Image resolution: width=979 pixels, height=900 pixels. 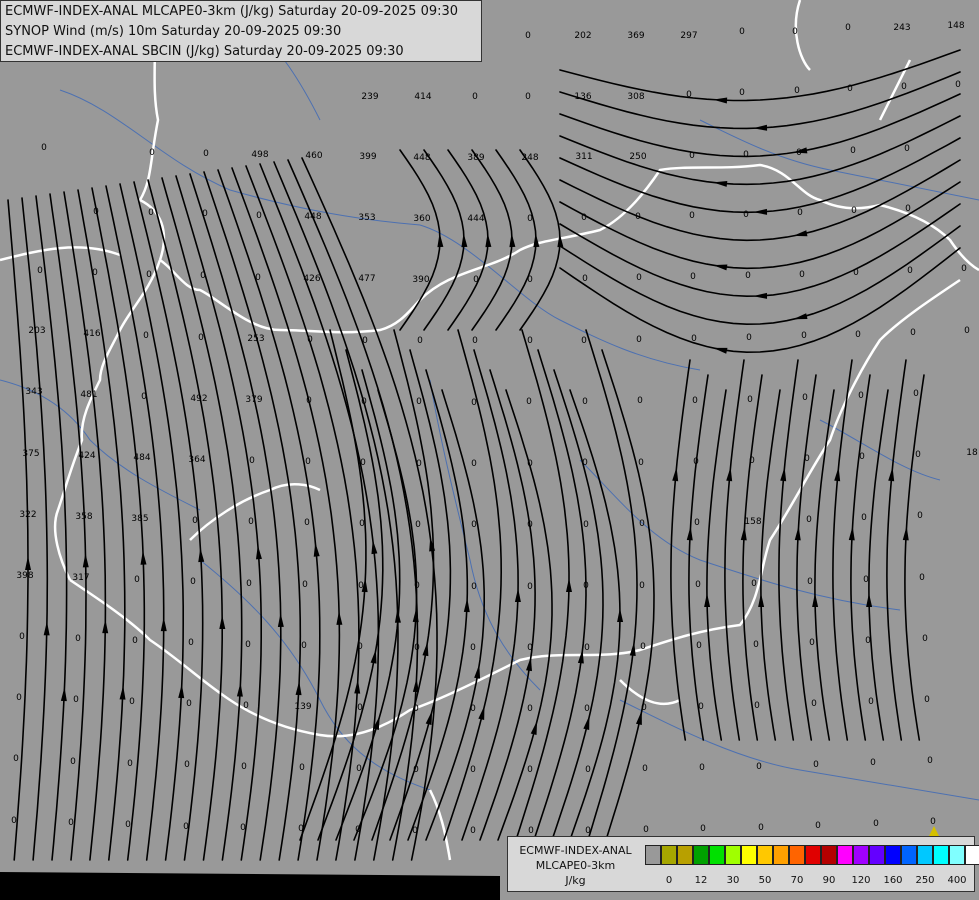 What do you see at coordinates (812, 855) in the screenshot?
I see `legend-swatches` at bounding box center [812, 855].